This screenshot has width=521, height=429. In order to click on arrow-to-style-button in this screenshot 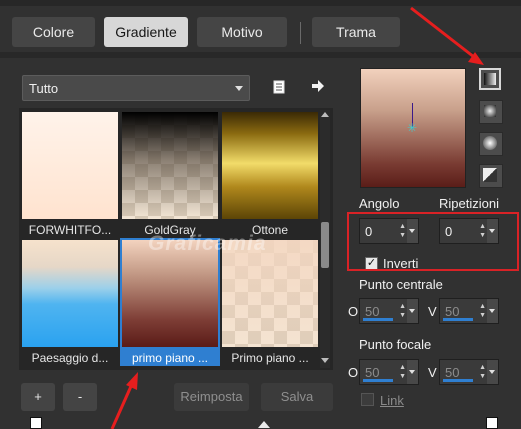, I will do `click(447, 35)`.